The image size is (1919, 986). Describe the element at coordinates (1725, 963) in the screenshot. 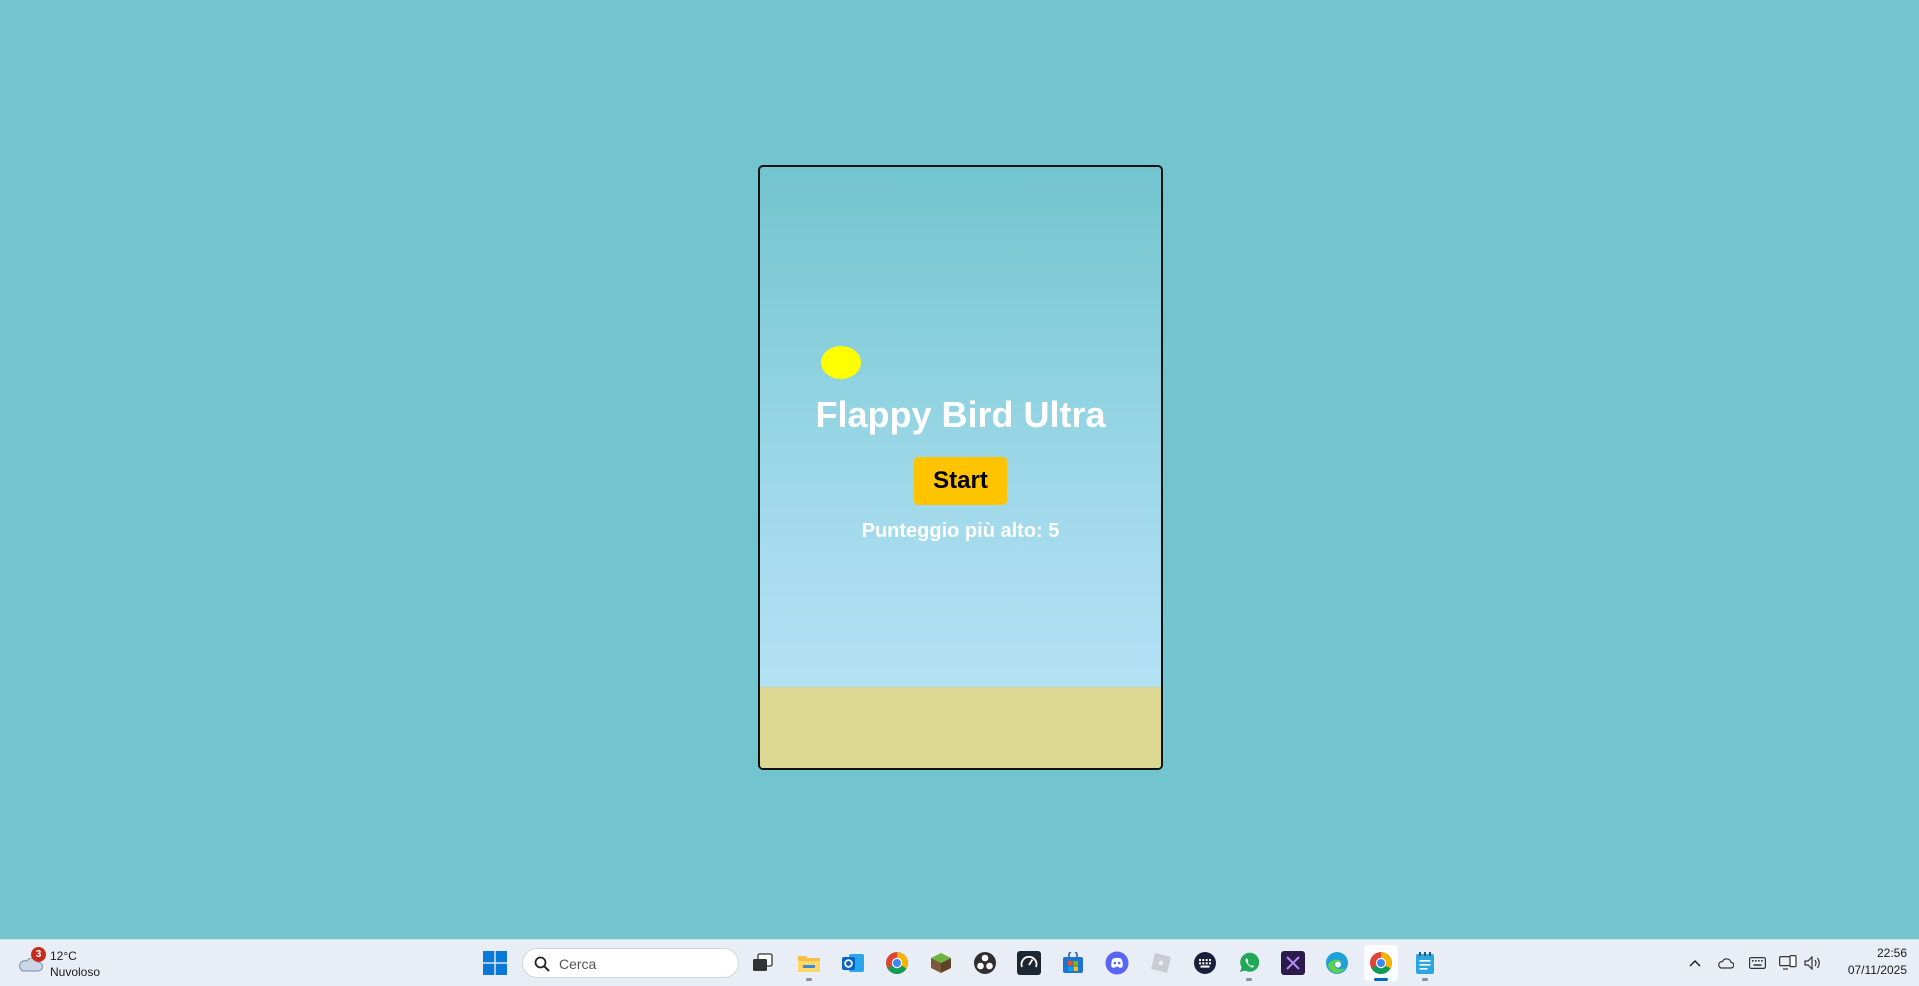

I see `onedrive-icon` at that location.